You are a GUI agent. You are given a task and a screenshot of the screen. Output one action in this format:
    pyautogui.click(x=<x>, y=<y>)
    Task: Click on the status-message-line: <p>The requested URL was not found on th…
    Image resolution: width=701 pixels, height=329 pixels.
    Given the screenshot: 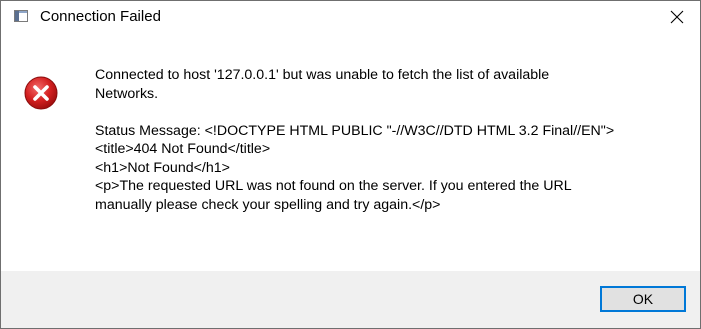 What is the action you would take?
    pyautogui.click(x=333, y=186)
    